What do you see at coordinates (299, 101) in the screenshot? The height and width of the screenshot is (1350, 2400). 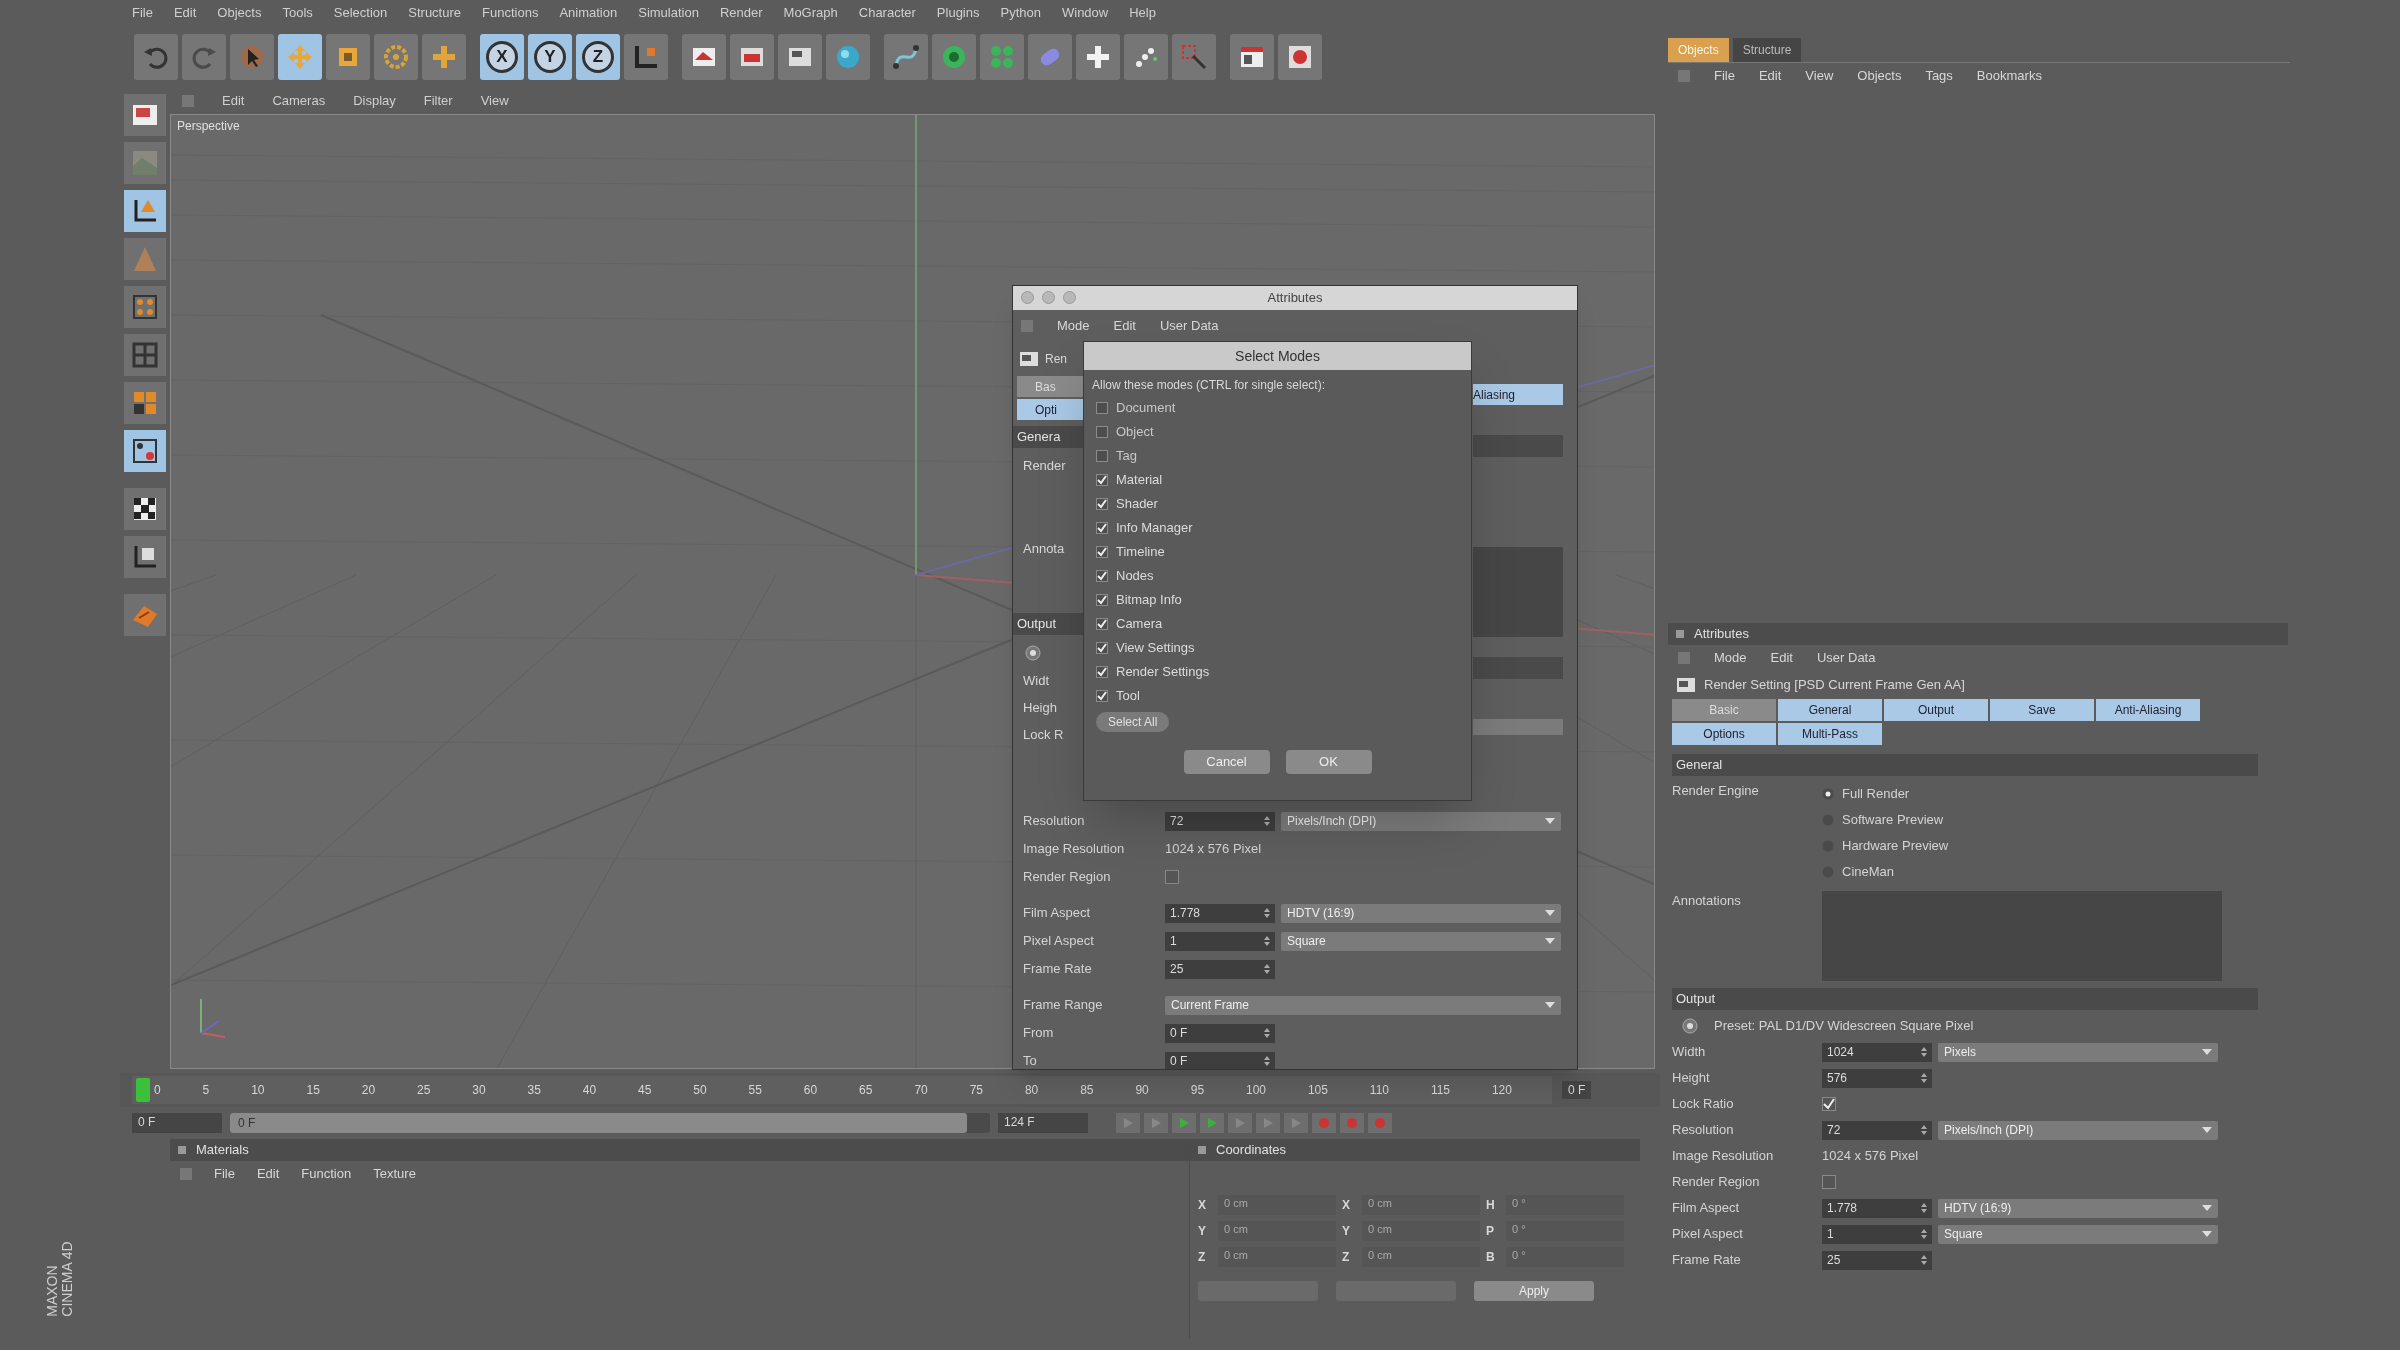 I see `menu-item: Cameras` at bounding box center [299, 101].